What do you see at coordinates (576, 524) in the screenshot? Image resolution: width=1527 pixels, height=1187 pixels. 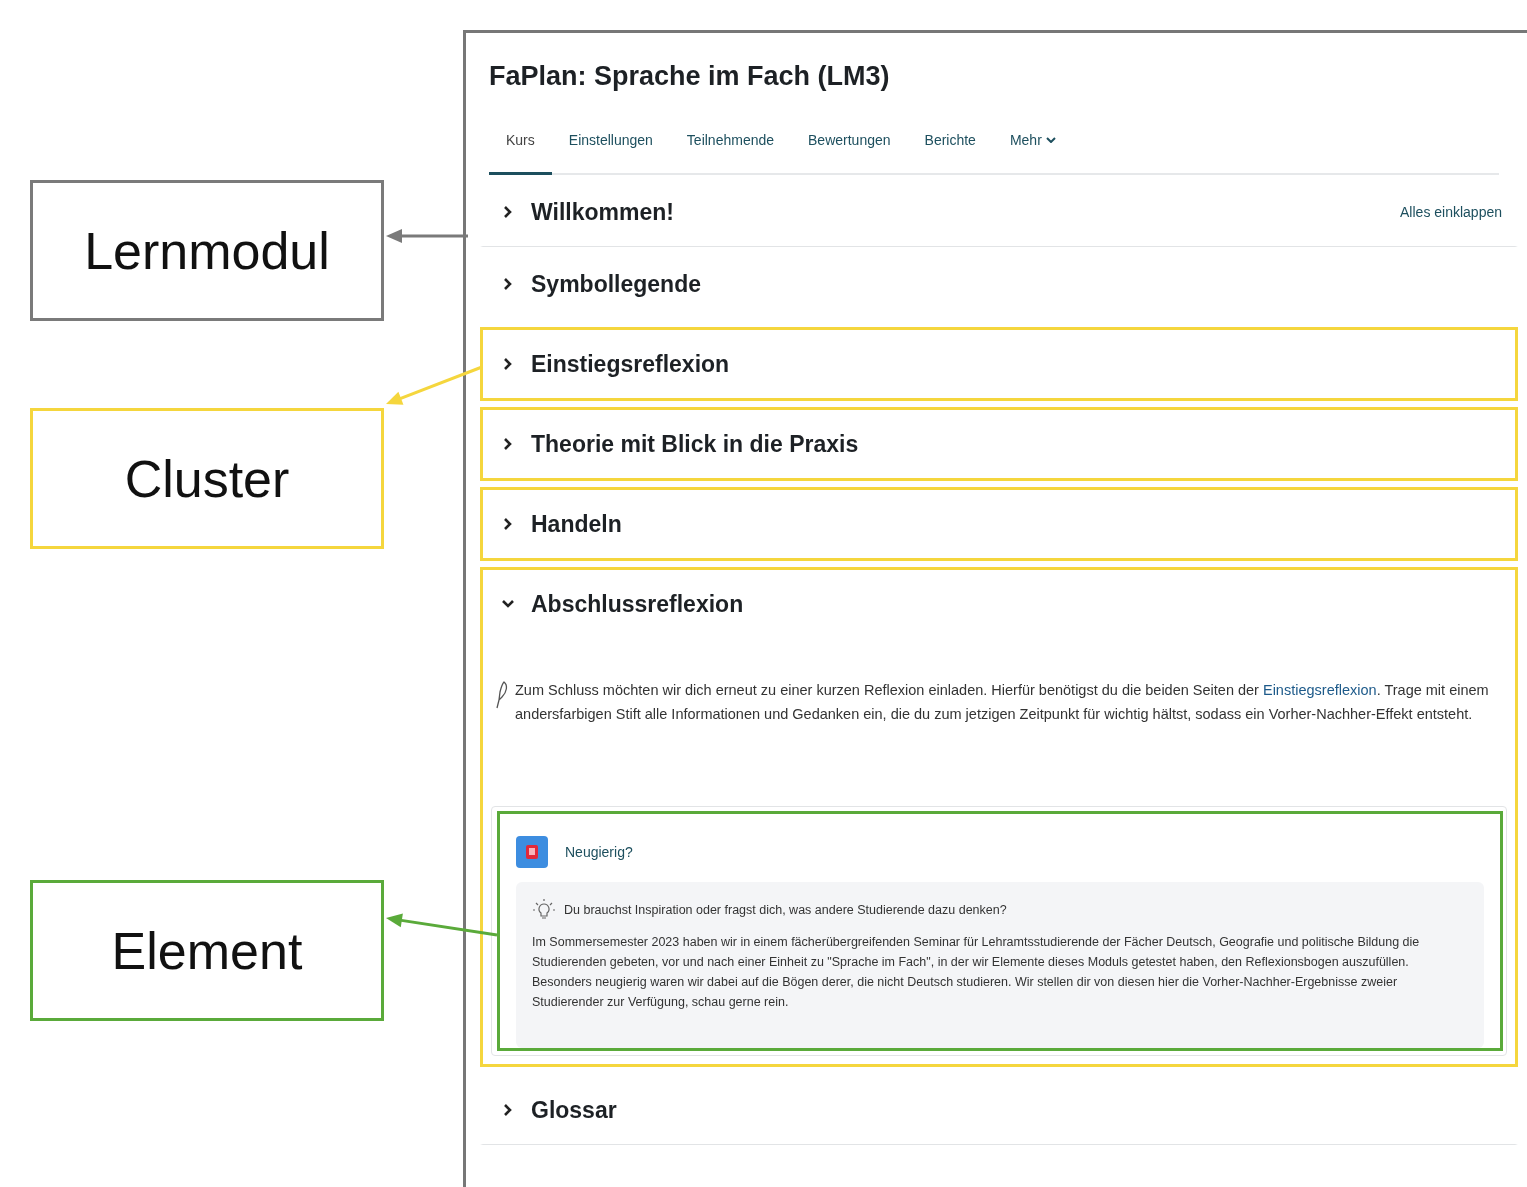 I see `section-title: Handeln` at bounding box center [576, 524].